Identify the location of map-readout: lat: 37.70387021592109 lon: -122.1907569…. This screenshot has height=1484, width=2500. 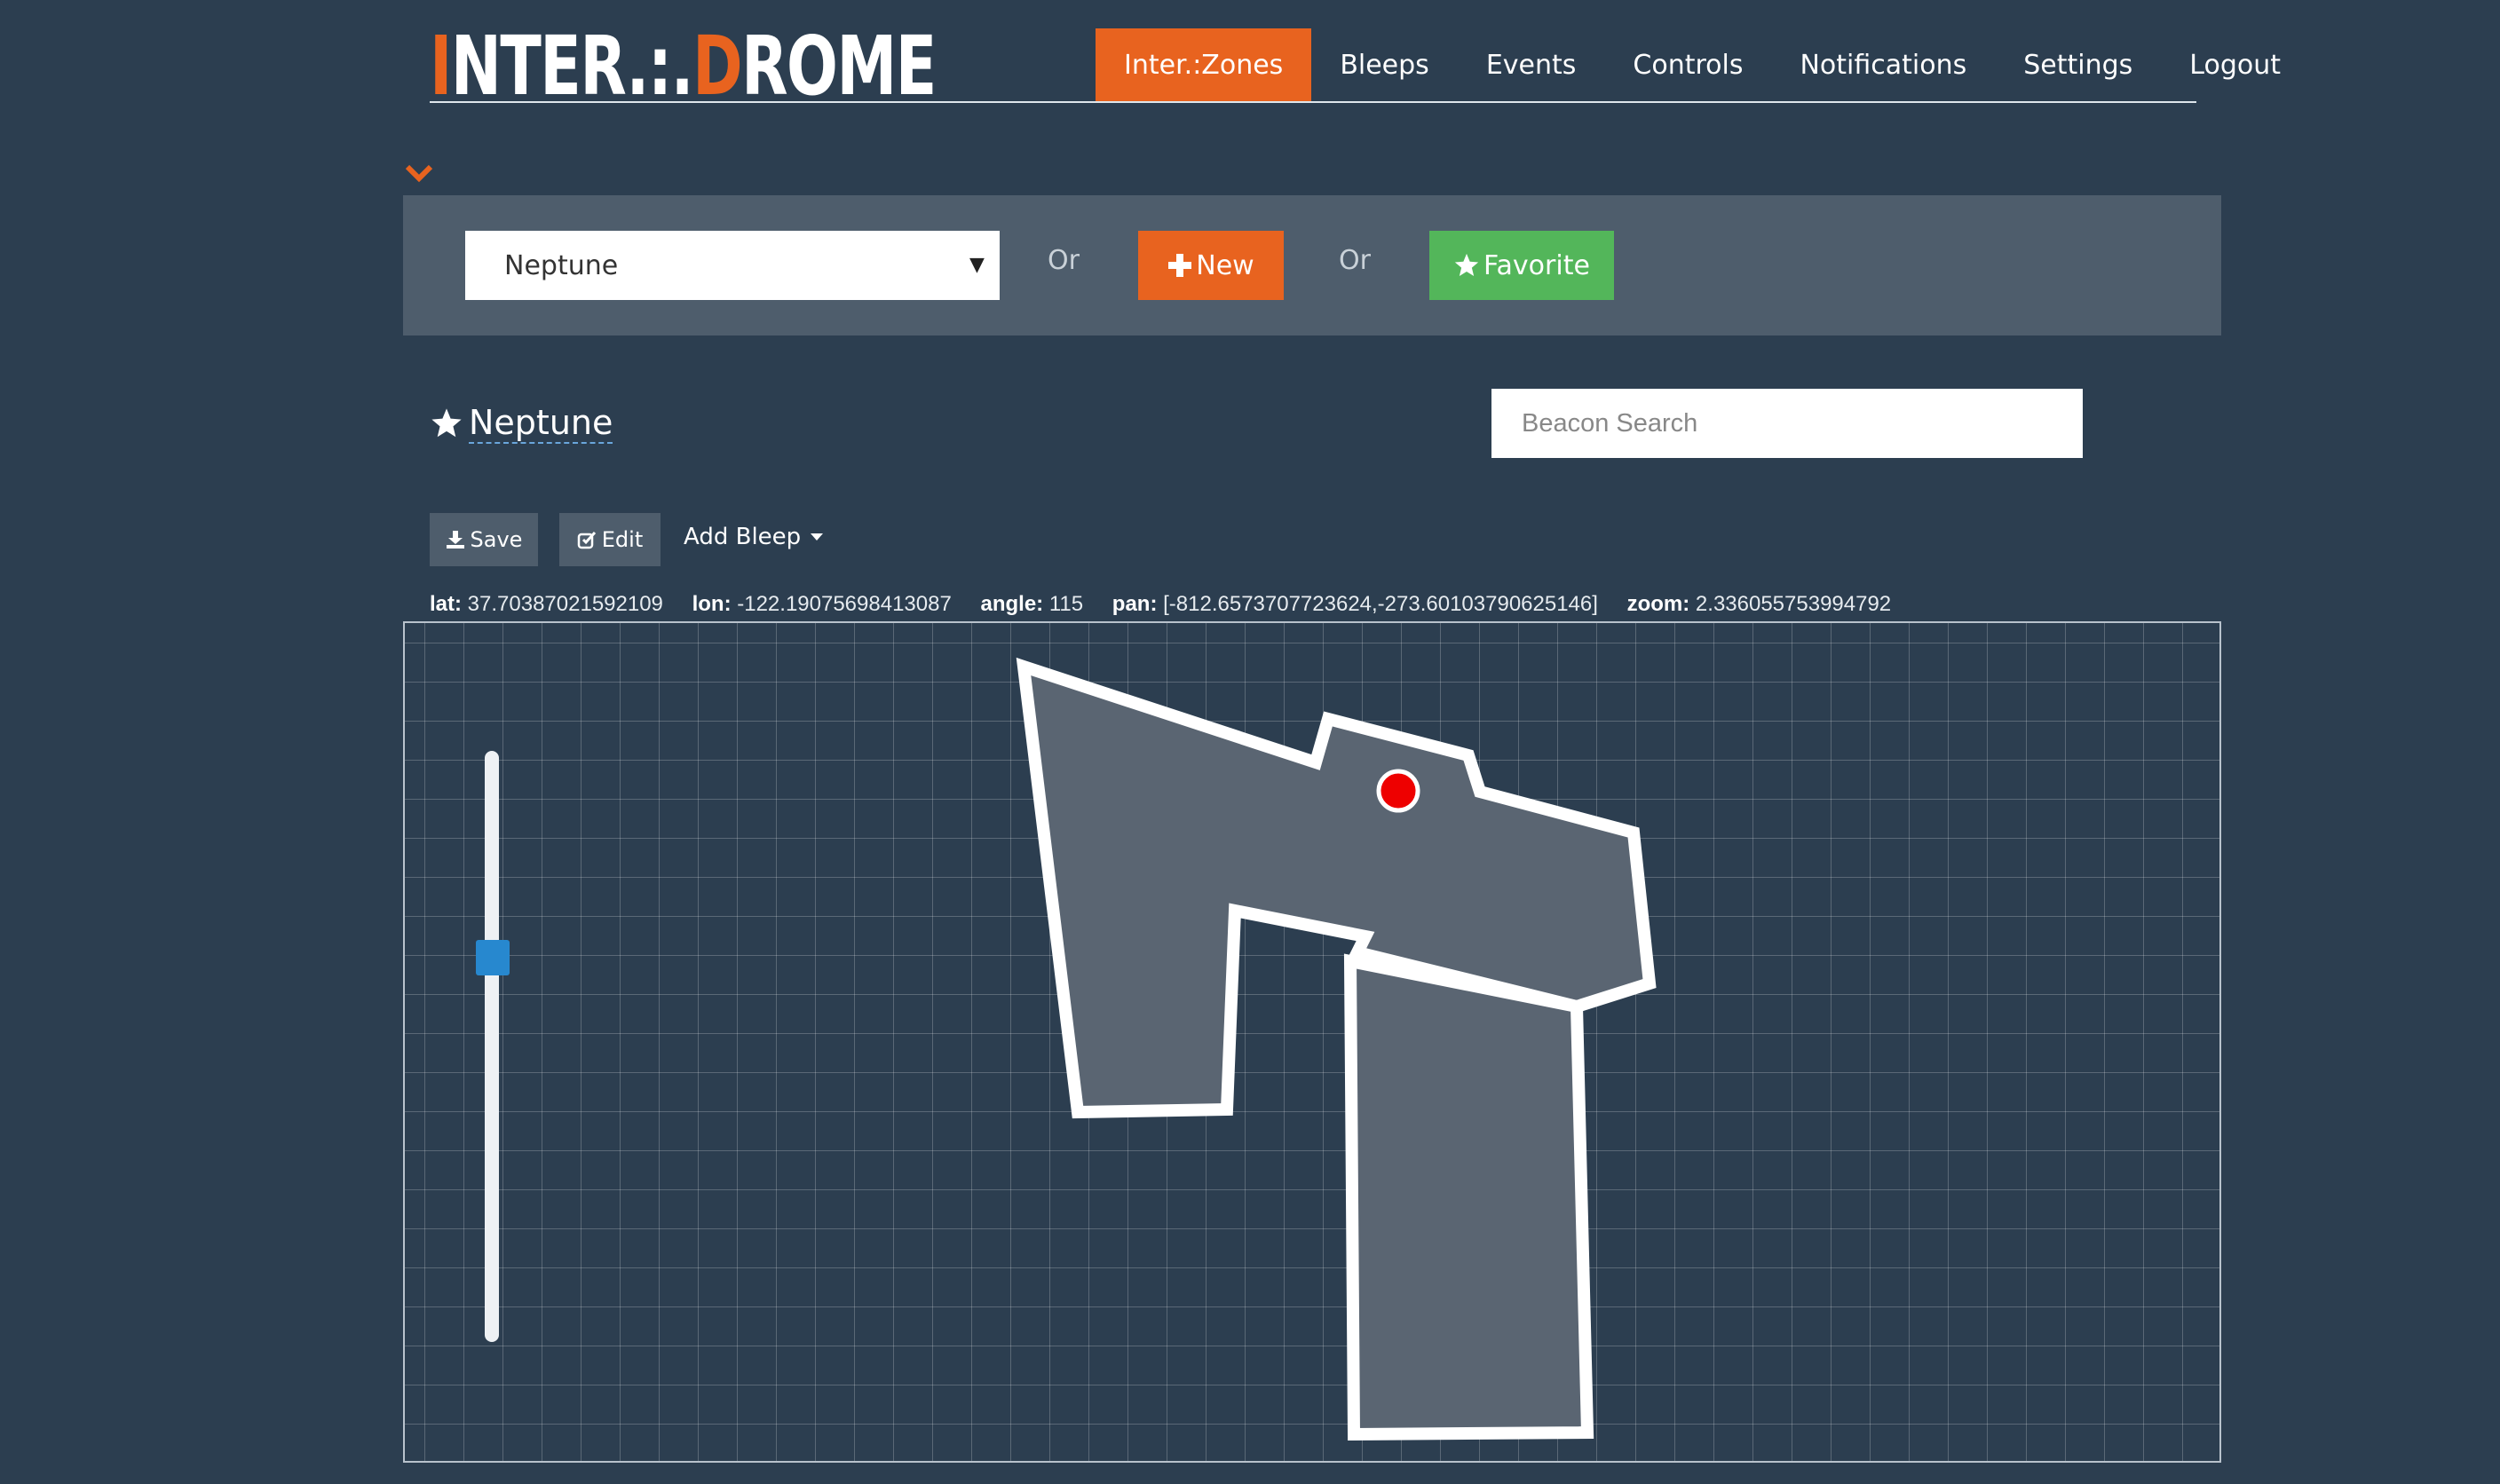
(1160, 604).